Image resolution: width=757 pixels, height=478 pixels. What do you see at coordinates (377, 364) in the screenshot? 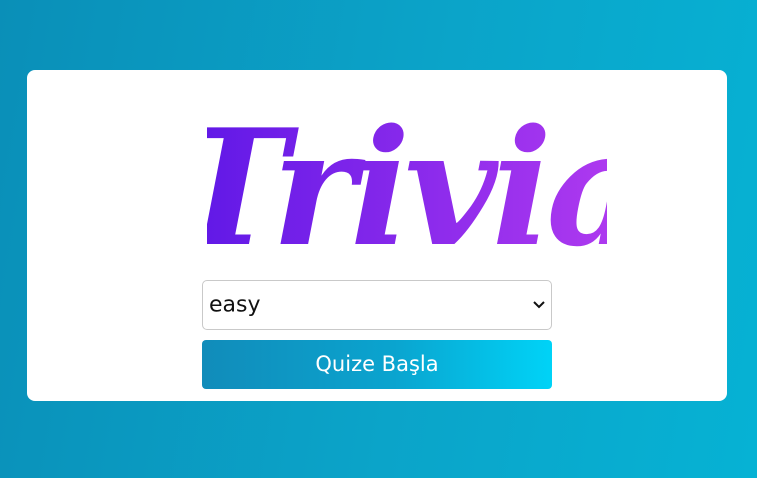
I see `start-quiz-button: Quize Başla` at bounding box center [377, 364].